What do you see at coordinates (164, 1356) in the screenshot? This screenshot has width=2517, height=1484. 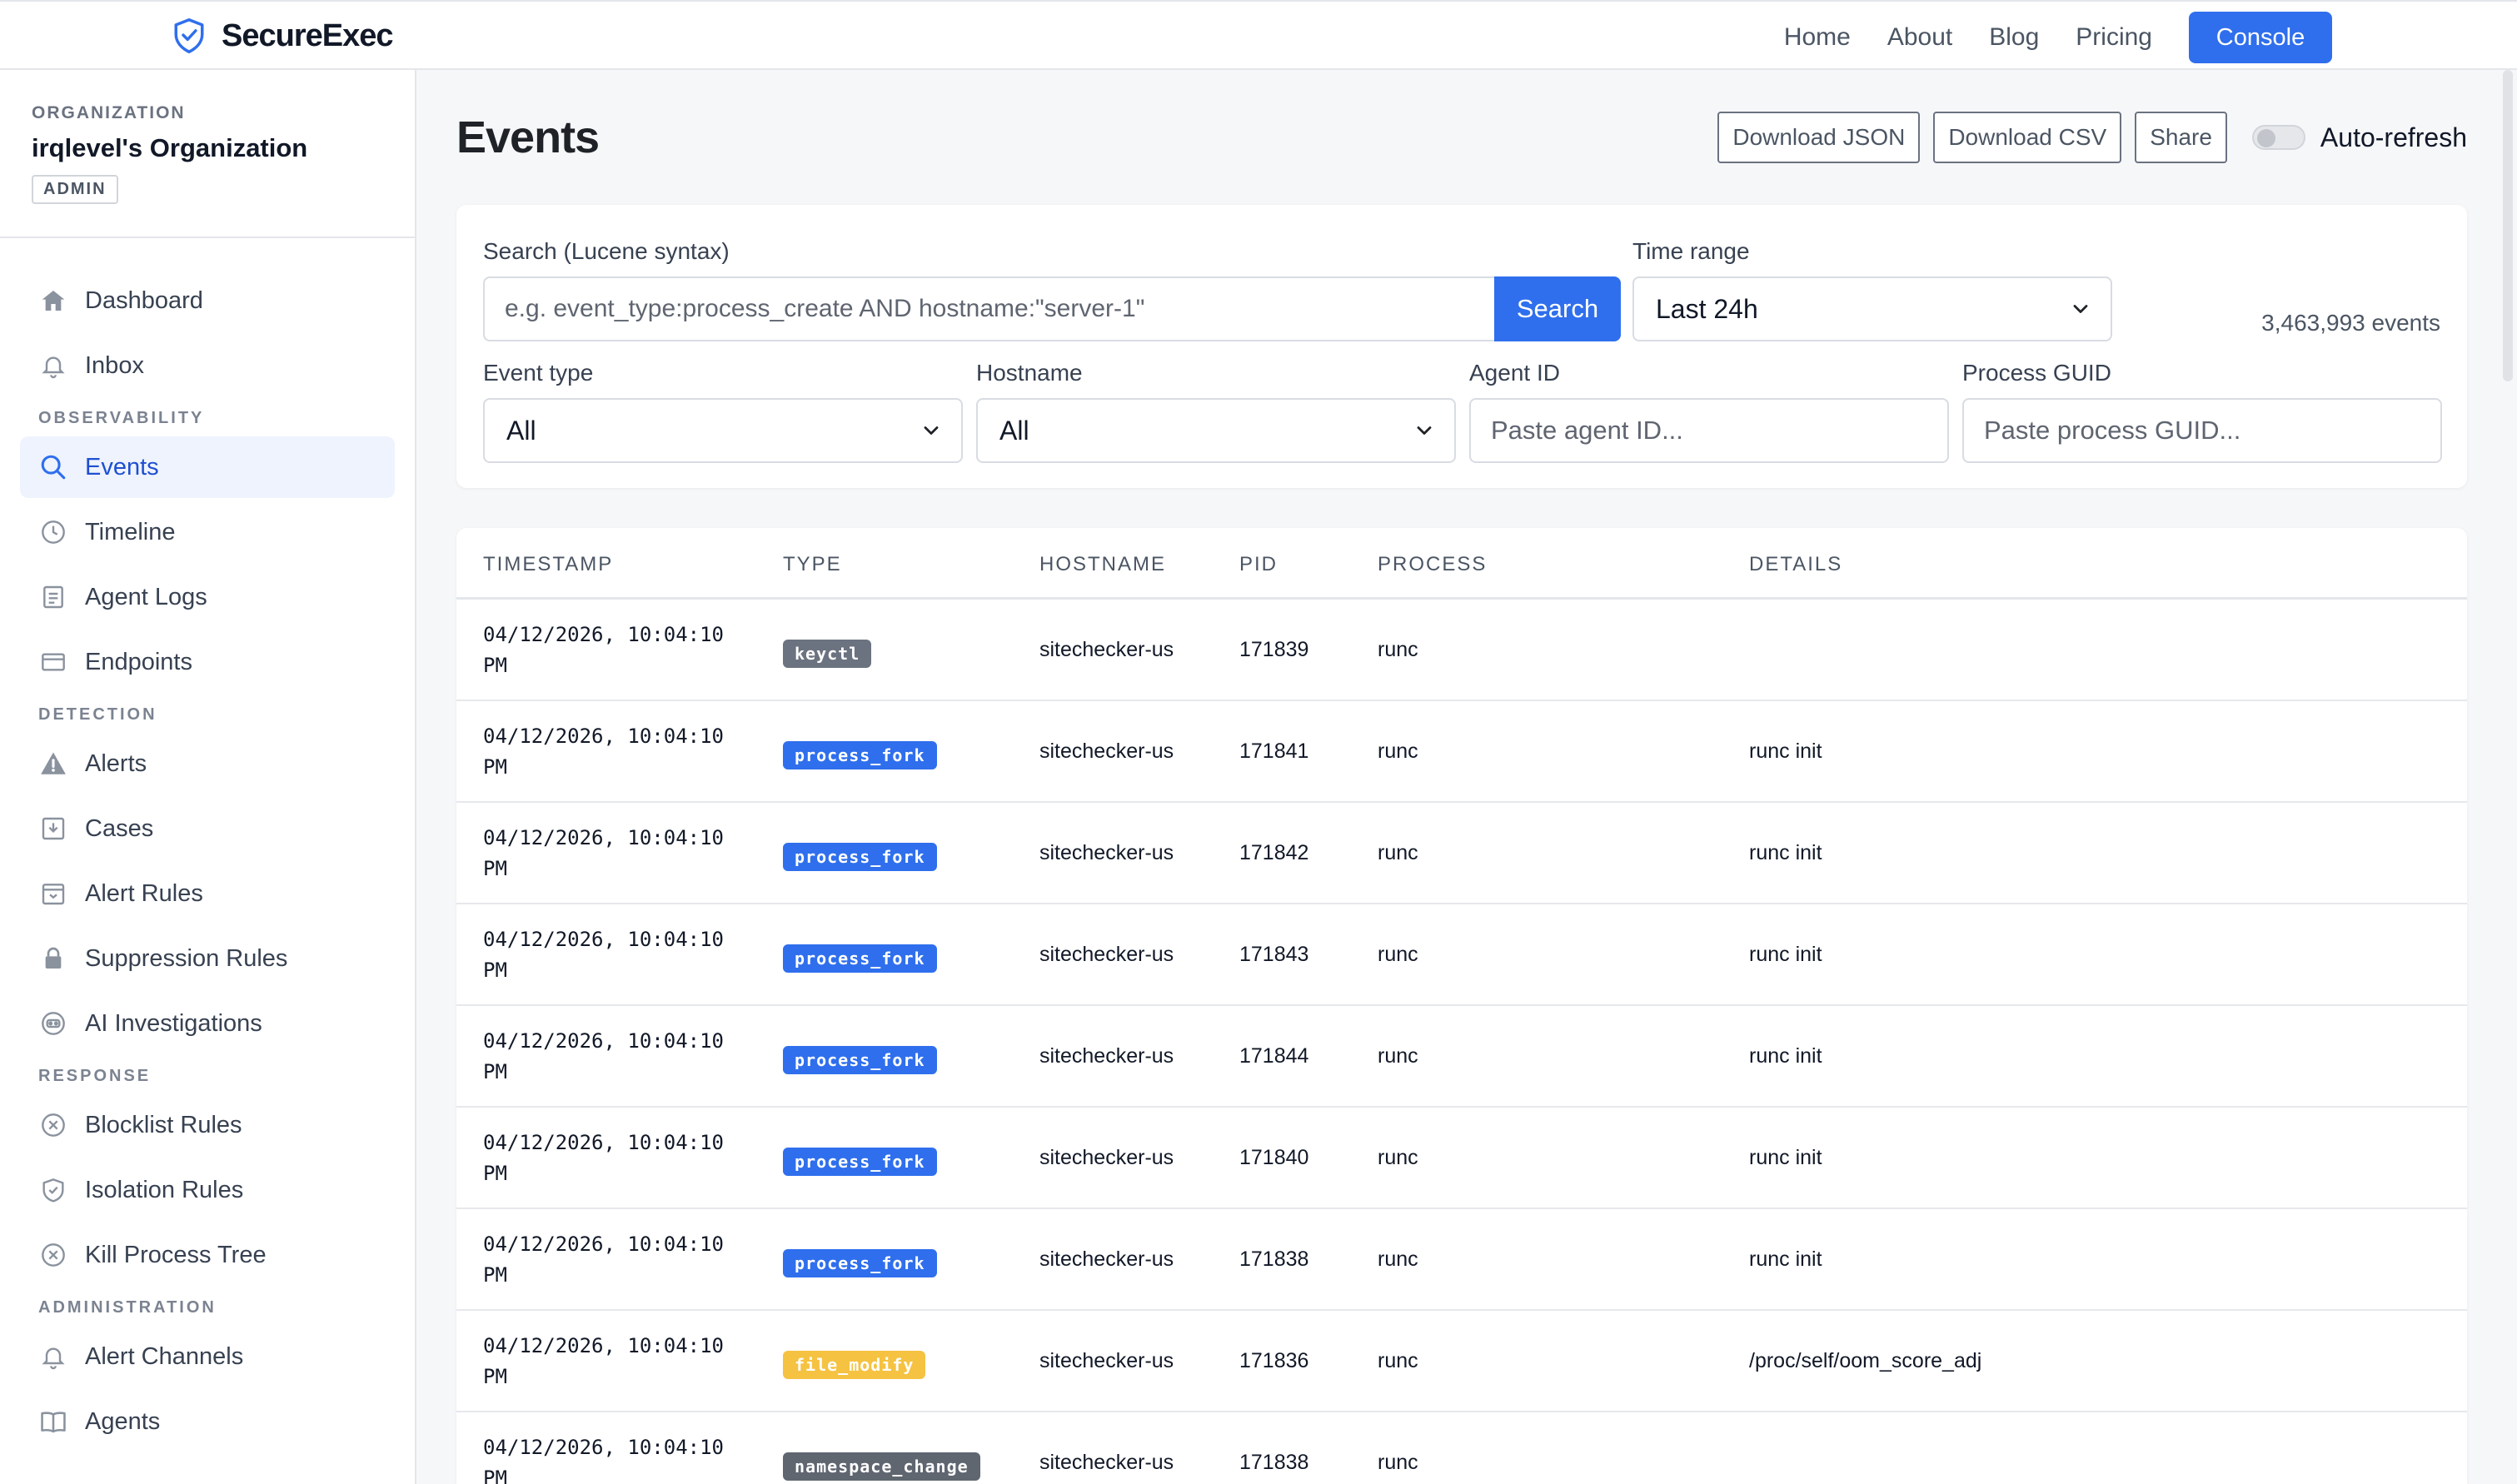 I see `sidebar-item-label: Alert Channels` at bounding box center [164, 1356].